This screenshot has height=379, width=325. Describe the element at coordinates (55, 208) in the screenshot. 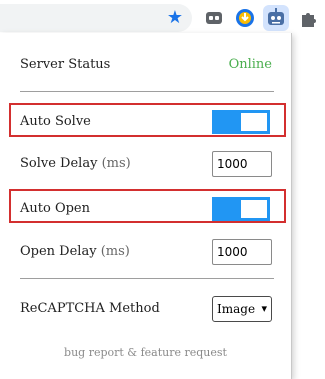

I see `auto-open-label: Auto Open` at that location.